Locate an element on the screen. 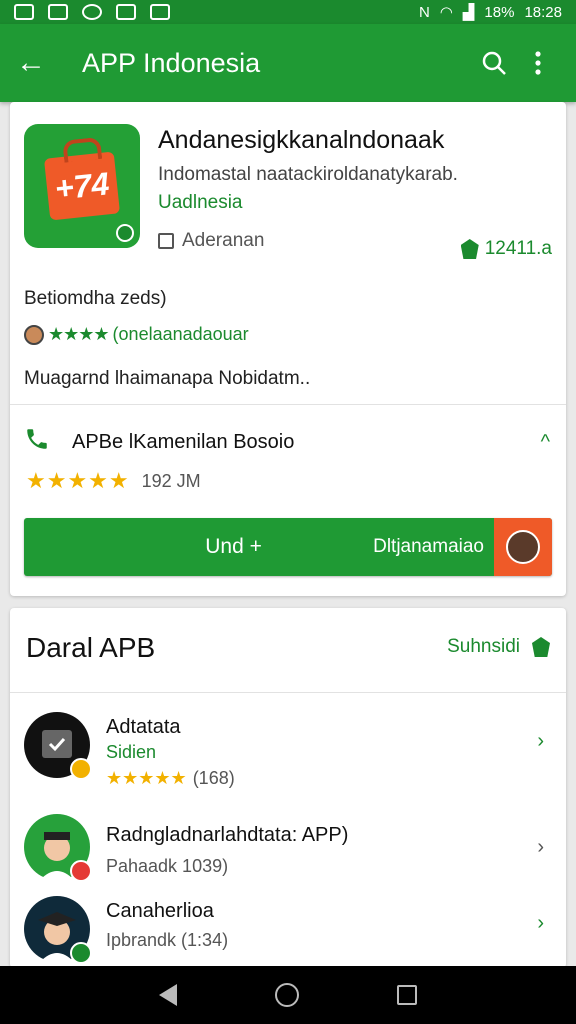 The image size is (576, 1024). app-title: Andanesigkkanalndonaak is located at coordinates (301, 140).